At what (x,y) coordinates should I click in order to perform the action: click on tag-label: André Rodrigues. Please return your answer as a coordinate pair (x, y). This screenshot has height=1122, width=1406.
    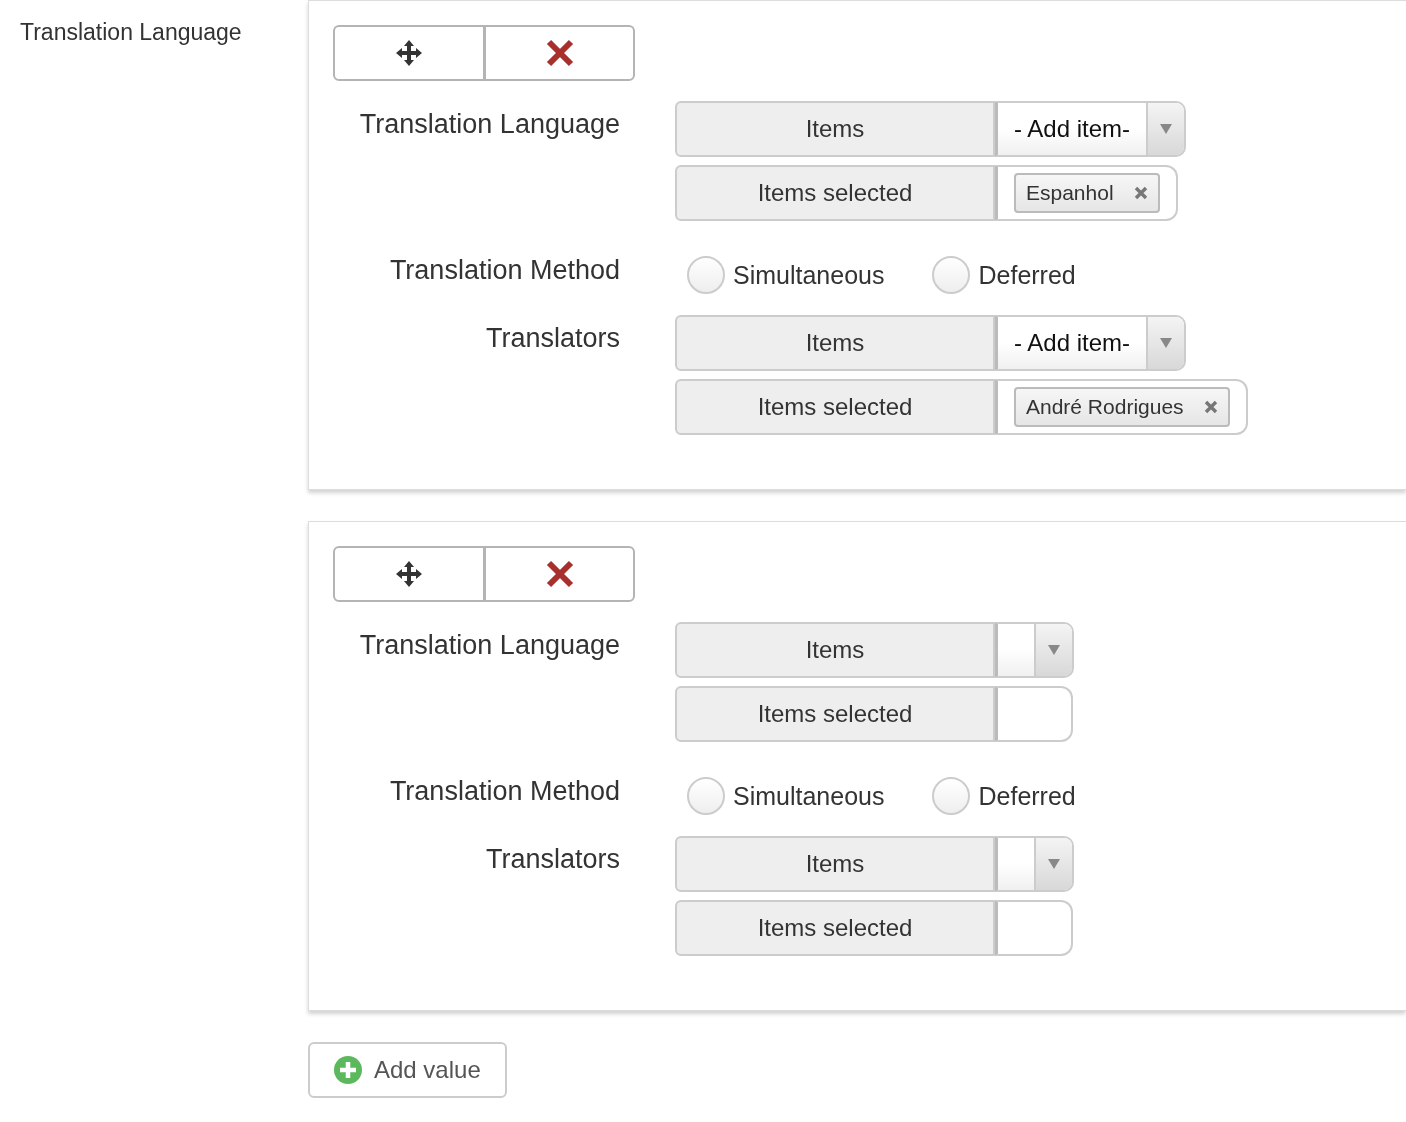
    Looking at the image, I should click on (1105, 407).